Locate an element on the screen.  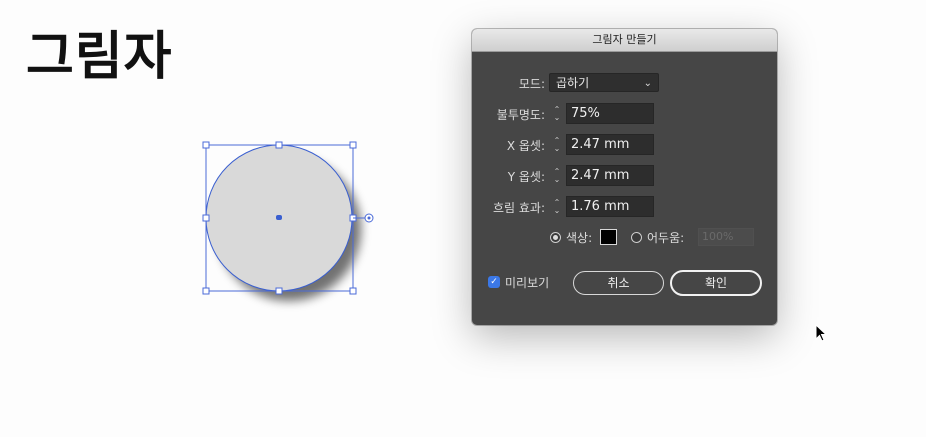
darkness-input: 100% is located at coordinates (726, 237).